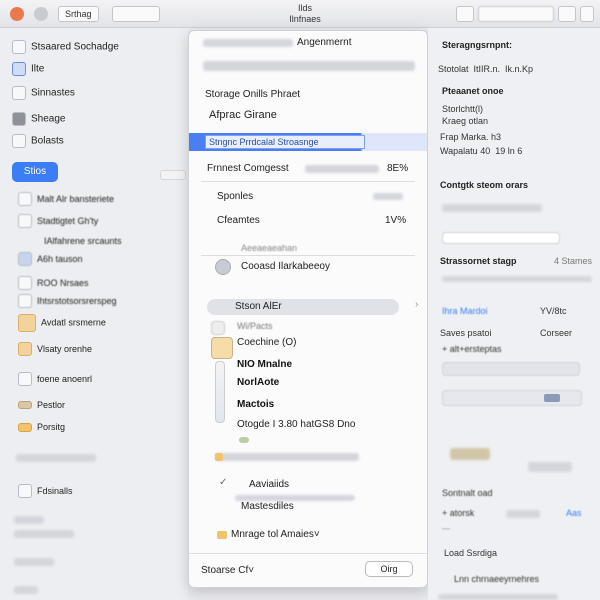 The image size is (600, 600). I want to click on header-bar, so click(248, 43).